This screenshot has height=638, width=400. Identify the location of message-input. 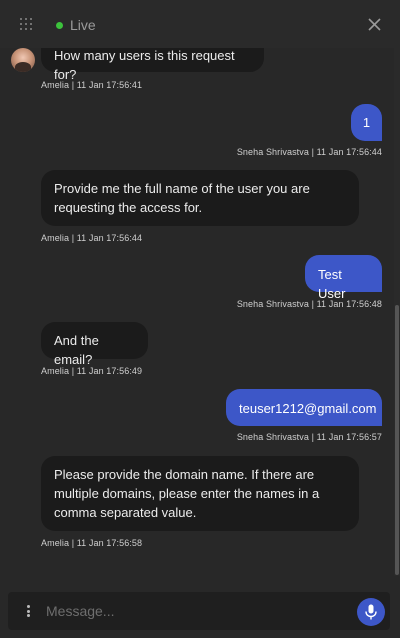
(191, 611).